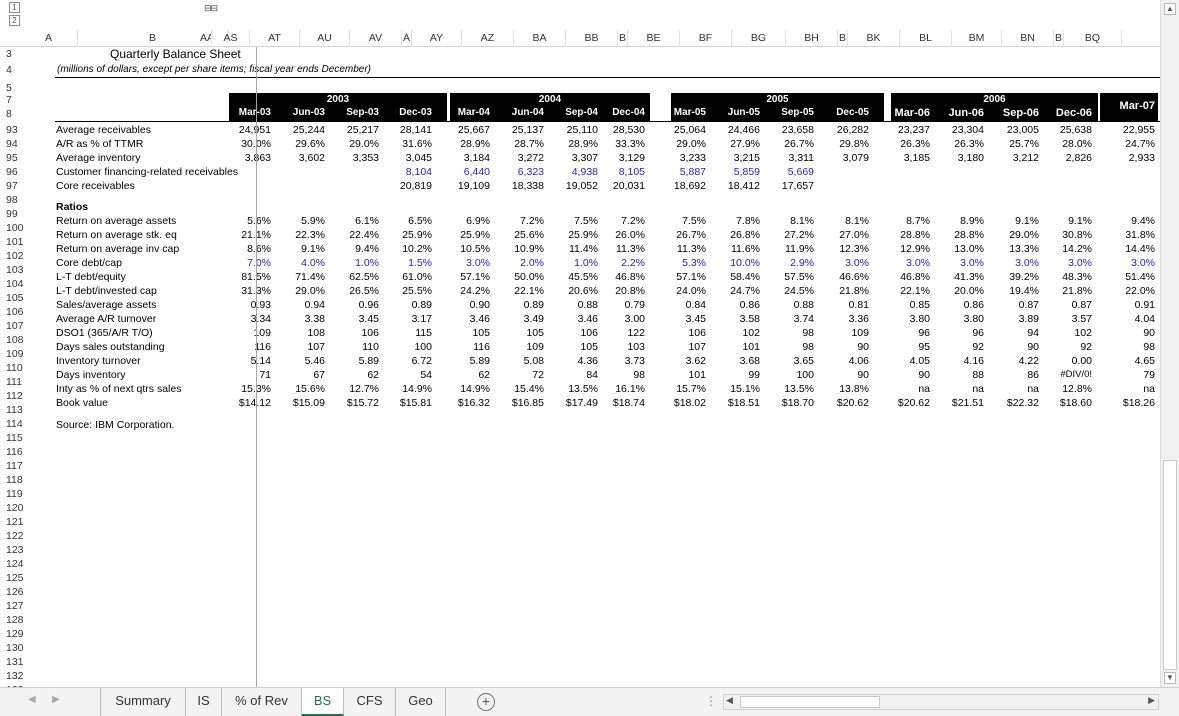  Describe the element at coordinates (841, 403) in the screenshot. I see `value-cell: $20.62` at that location.